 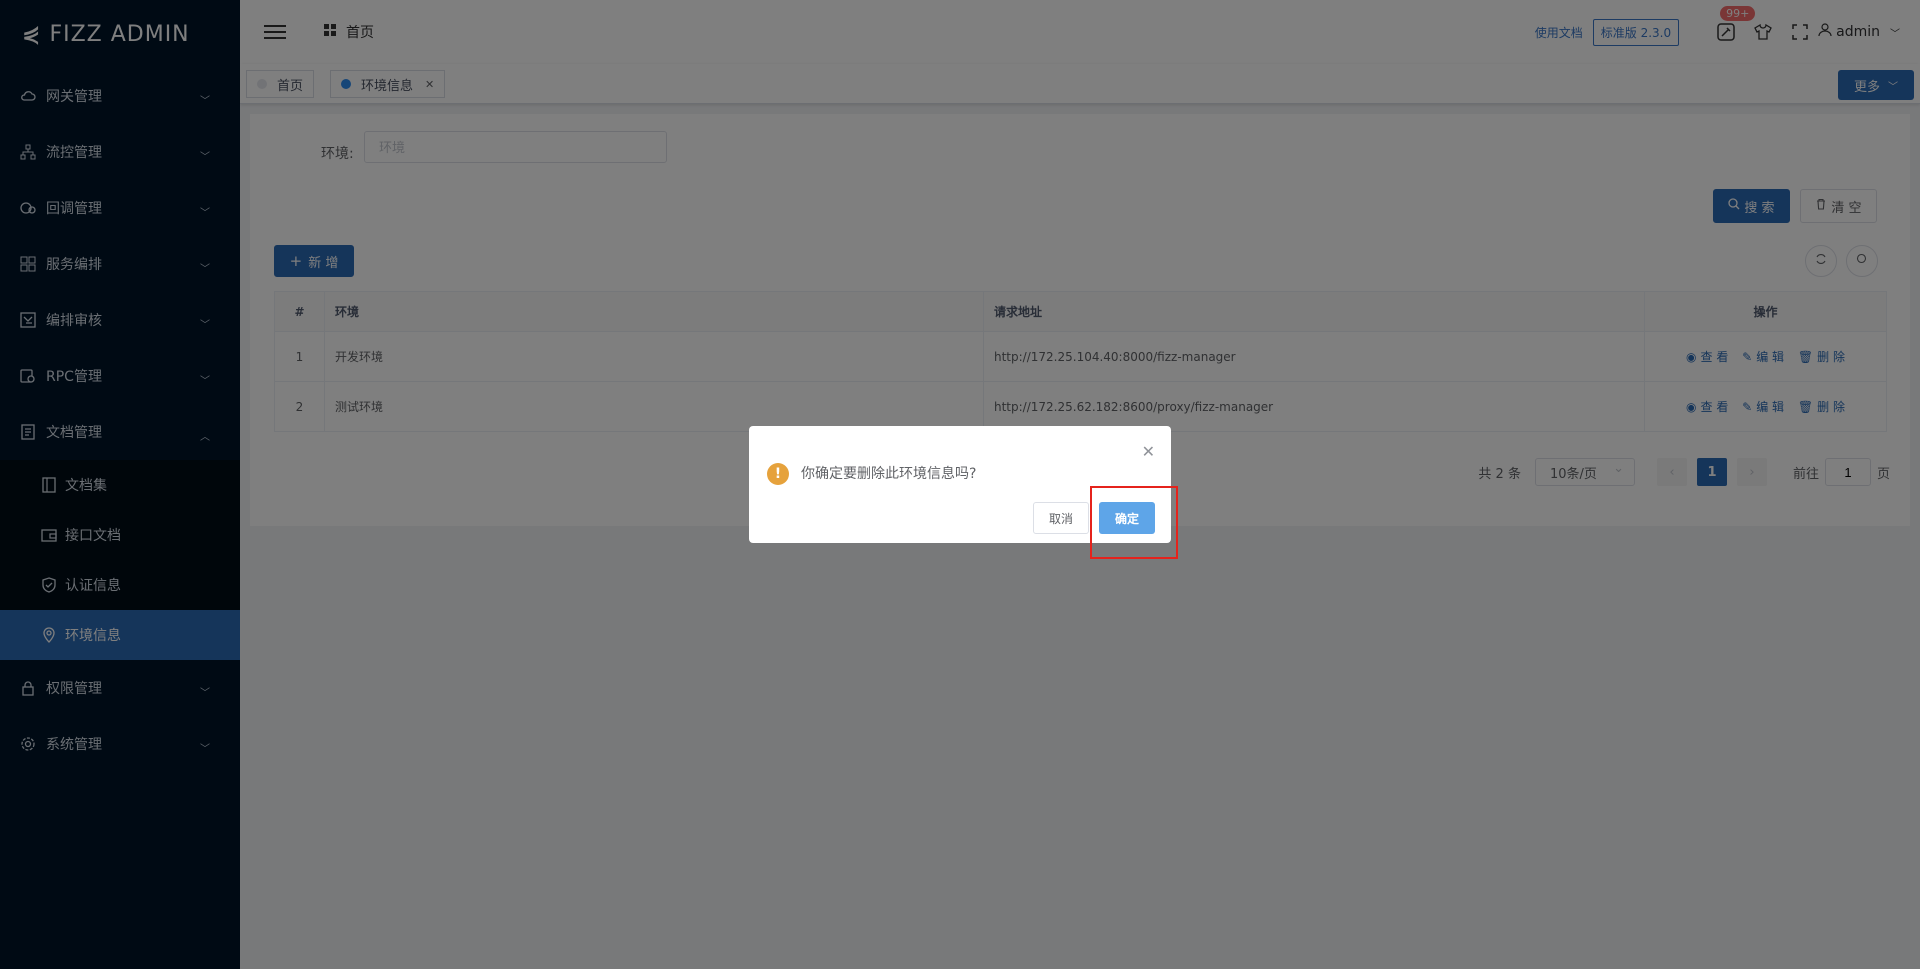 What do you see at coordinates (1134, 522) in the screenshot?
I see `highlight-box` at bounding box center [1134, 522].